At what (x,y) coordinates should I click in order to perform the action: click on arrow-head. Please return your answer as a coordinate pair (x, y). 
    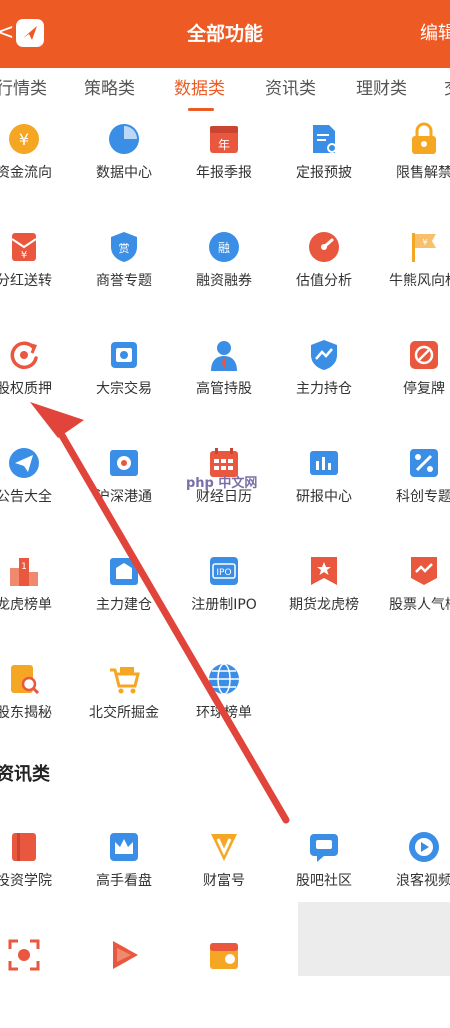
    Looking at the image, I should click on (57, 420).